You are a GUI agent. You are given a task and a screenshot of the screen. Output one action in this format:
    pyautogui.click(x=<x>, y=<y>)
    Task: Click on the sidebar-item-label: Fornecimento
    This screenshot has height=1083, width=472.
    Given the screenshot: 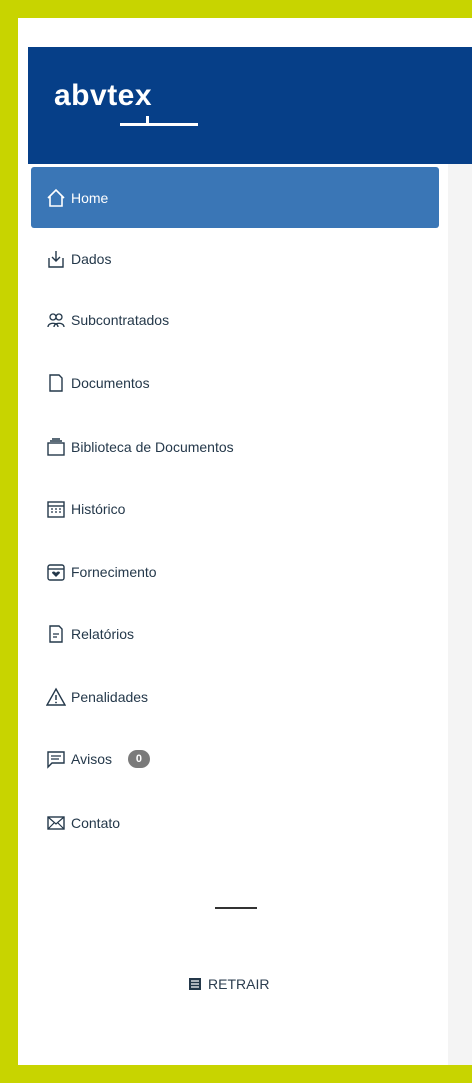 What is the action you would take?
    pyautogui.click(x=114, y=571)
    